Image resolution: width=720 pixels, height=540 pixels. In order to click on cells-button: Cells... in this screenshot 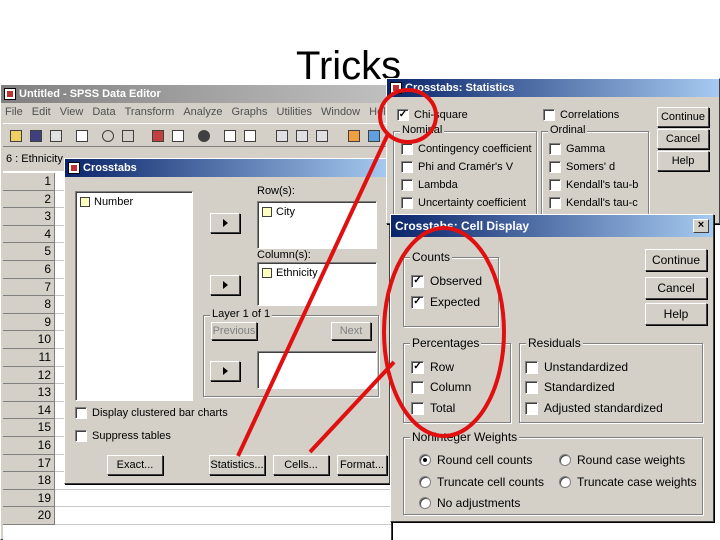, I will do `click(301, 465)`.